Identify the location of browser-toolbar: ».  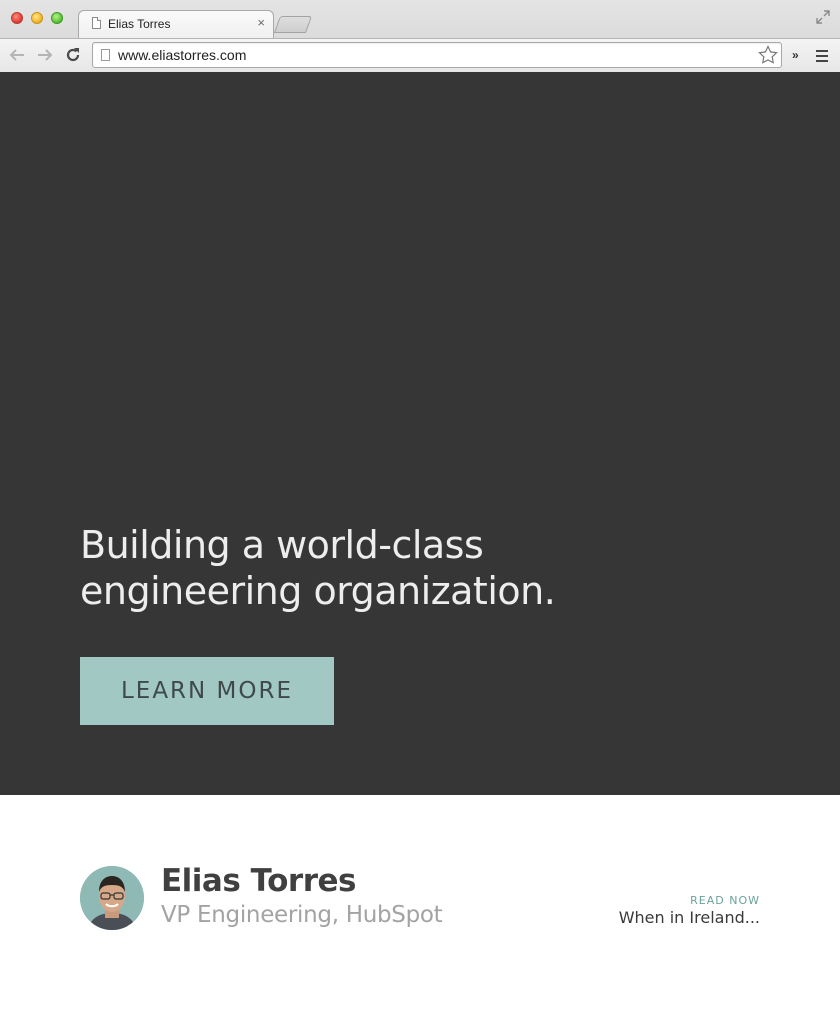
(420, 55).